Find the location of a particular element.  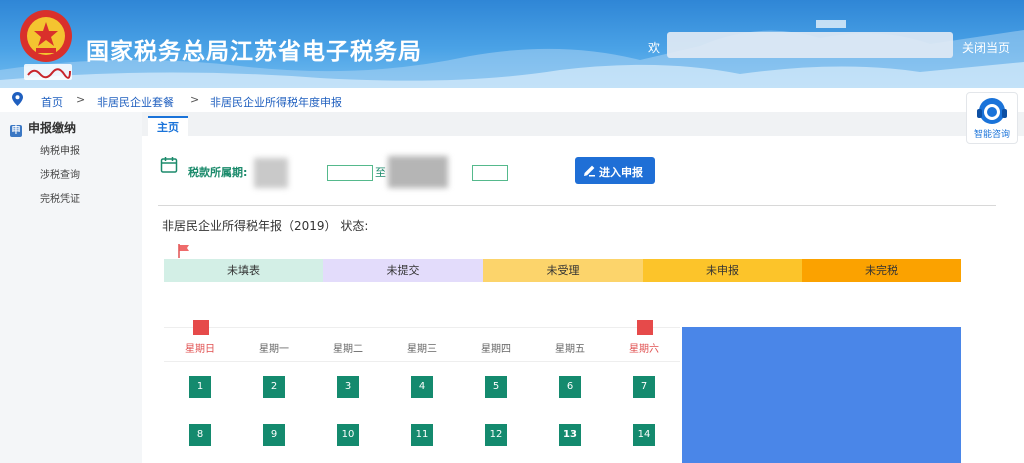

info-panel is located at coordinates (821, 395).